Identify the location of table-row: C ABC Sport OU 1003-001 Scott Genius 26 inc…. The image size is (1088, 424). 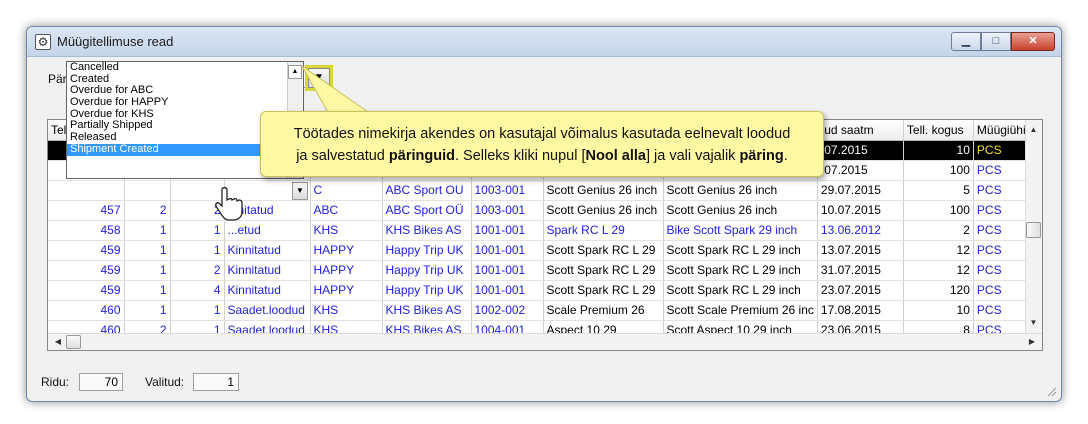
(542, 190).